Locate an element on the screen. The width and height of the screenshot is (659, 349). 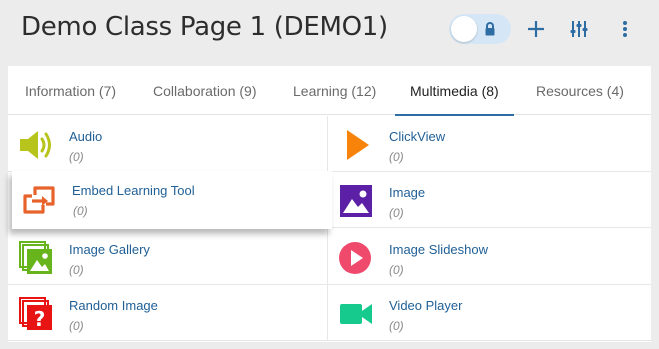
video-camera-icon is located at coordinates (356, 314).